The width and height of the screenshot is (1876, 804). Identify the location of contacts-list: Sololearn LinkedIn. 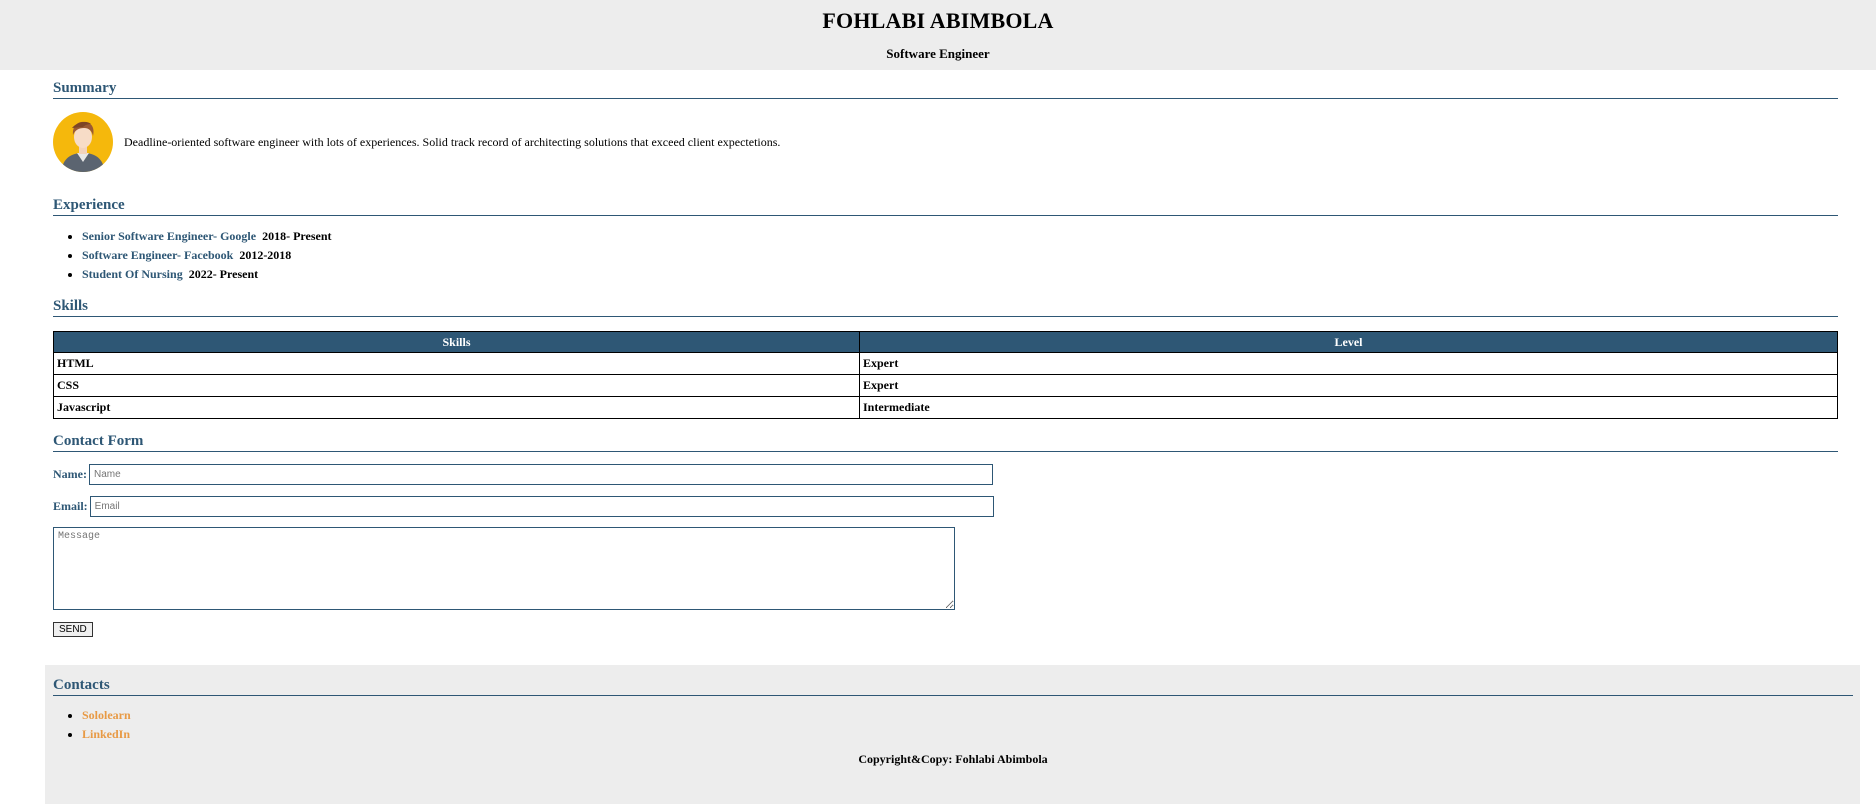
(953, 725).